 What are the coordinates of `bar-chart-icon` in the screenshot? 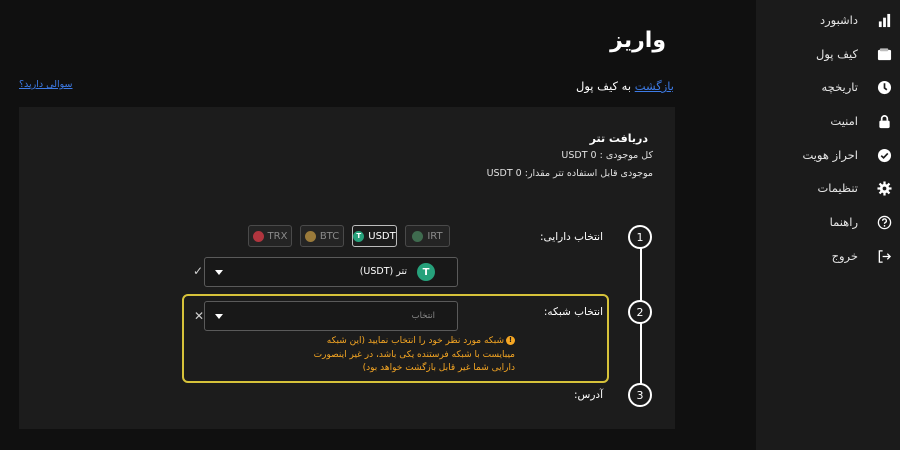 It's located at (884, 20).